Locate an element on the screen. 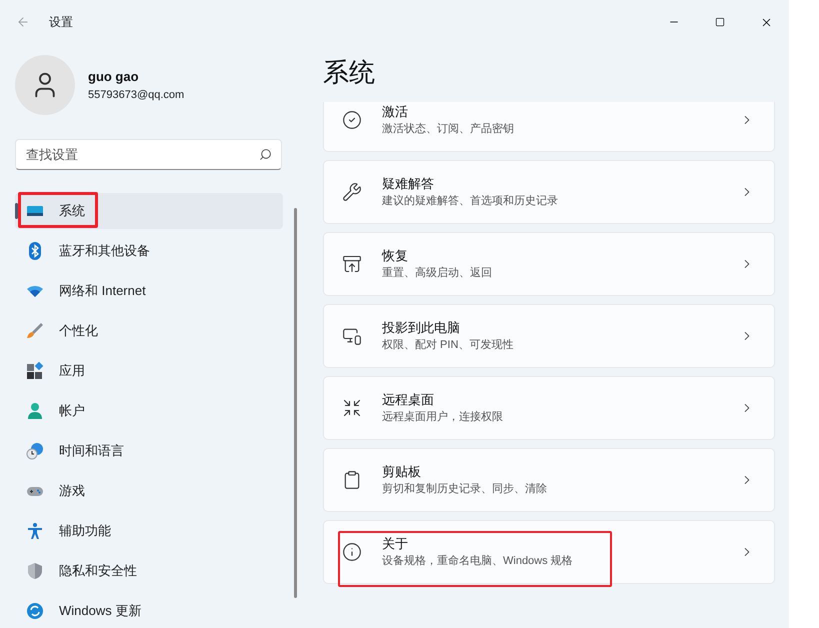  apps-icon is located at coordinates (35, 371).